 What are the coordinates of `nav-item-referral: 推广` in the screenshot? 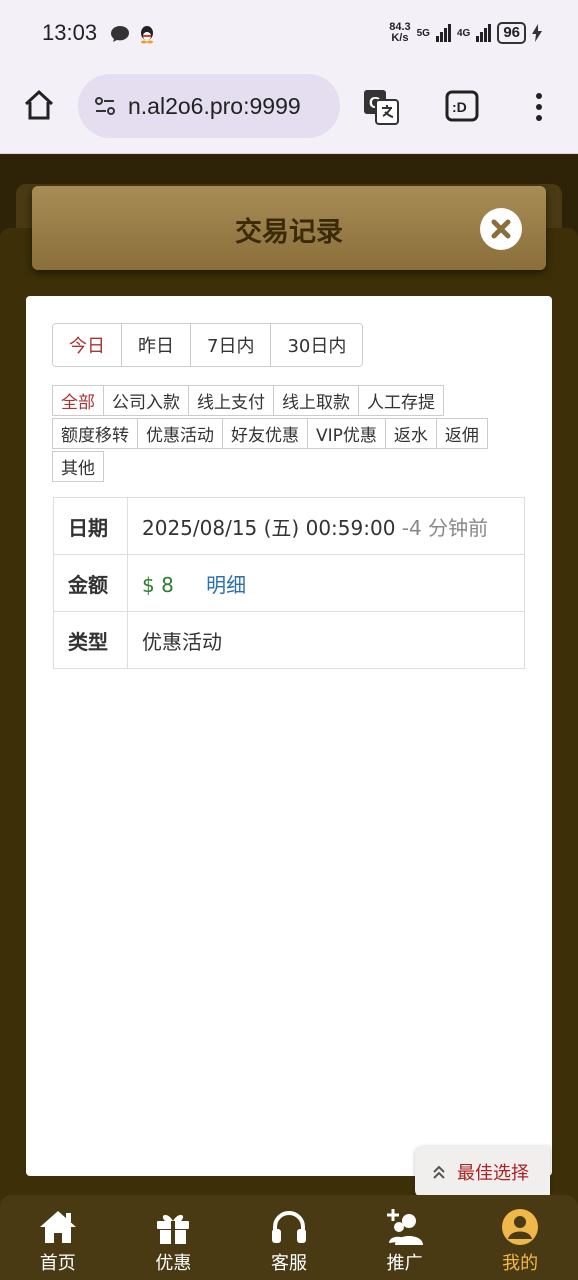 It's located at (405, 1237).